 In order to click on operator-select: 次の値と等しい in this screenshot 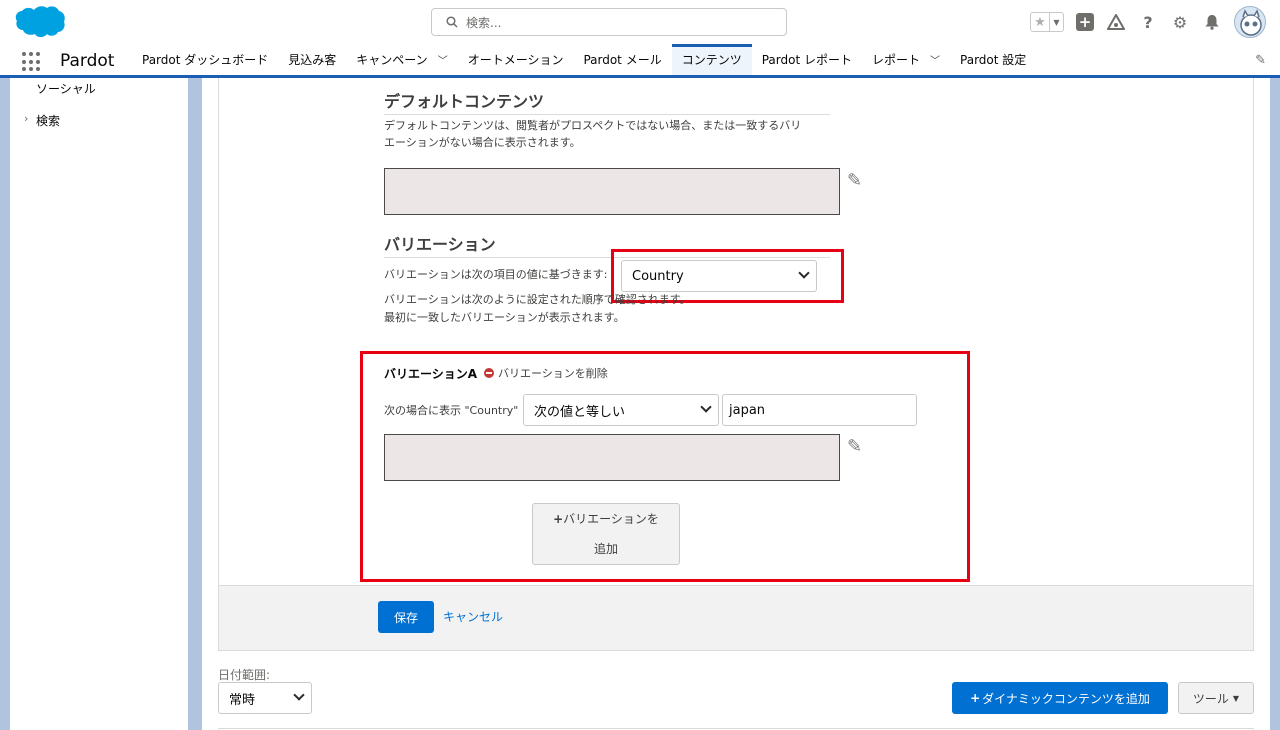, I will do `click(621, 410)`.